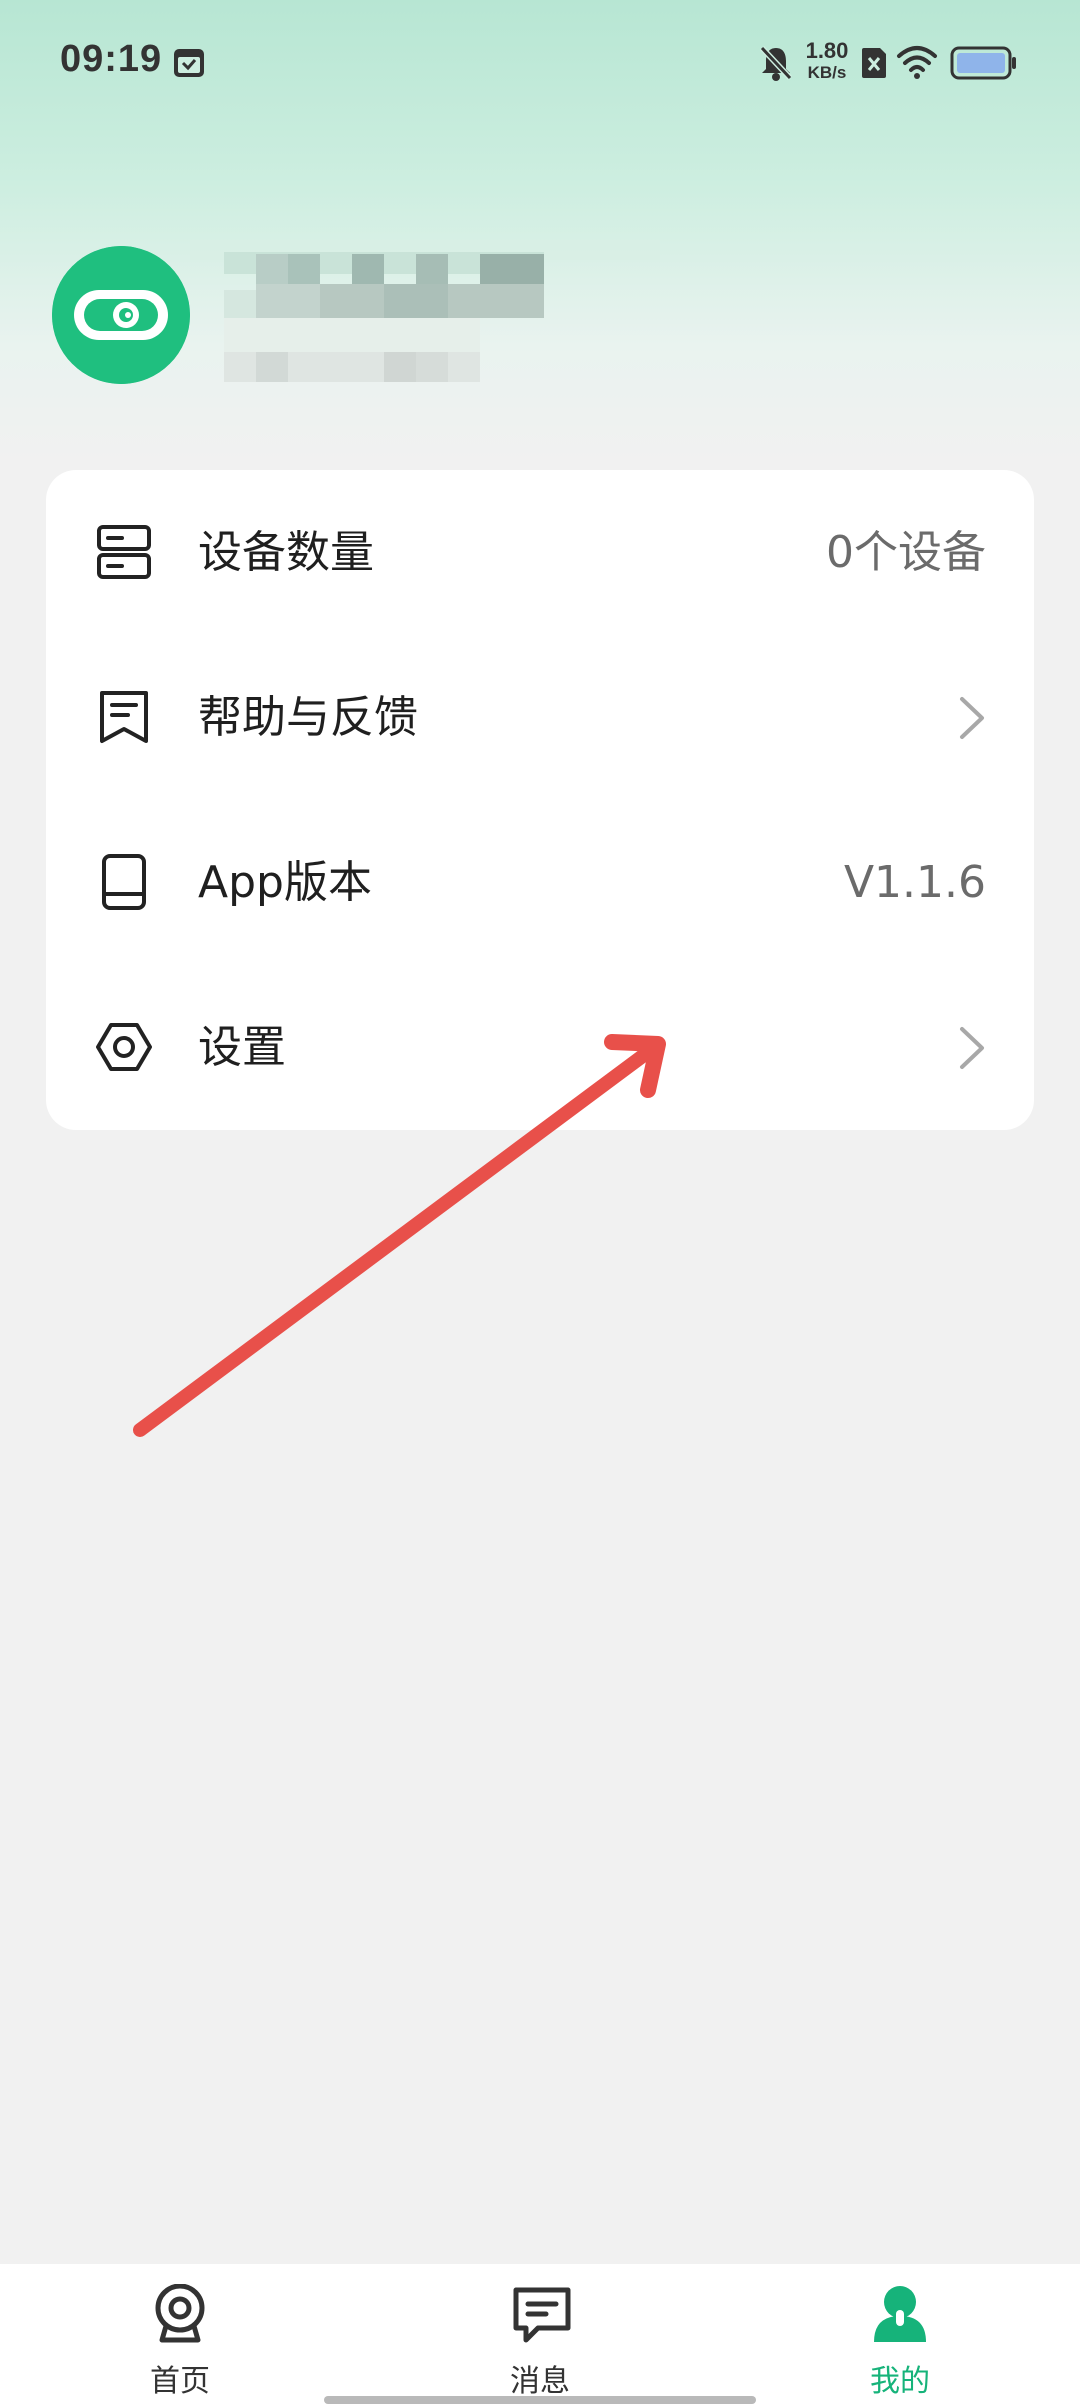 This screenshot has width=1080, height=2408. Describe the element at coordinates (900, 2314) in the screenshot. I see `user-icon` at that location.